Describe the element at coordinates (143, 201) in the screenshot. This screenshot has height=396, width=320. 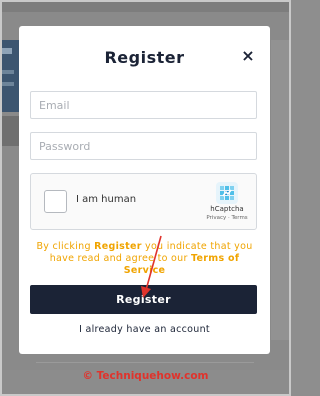
I see `hcaptcha-widget: I am human hCaptcha Privacy · Terms` at that location.